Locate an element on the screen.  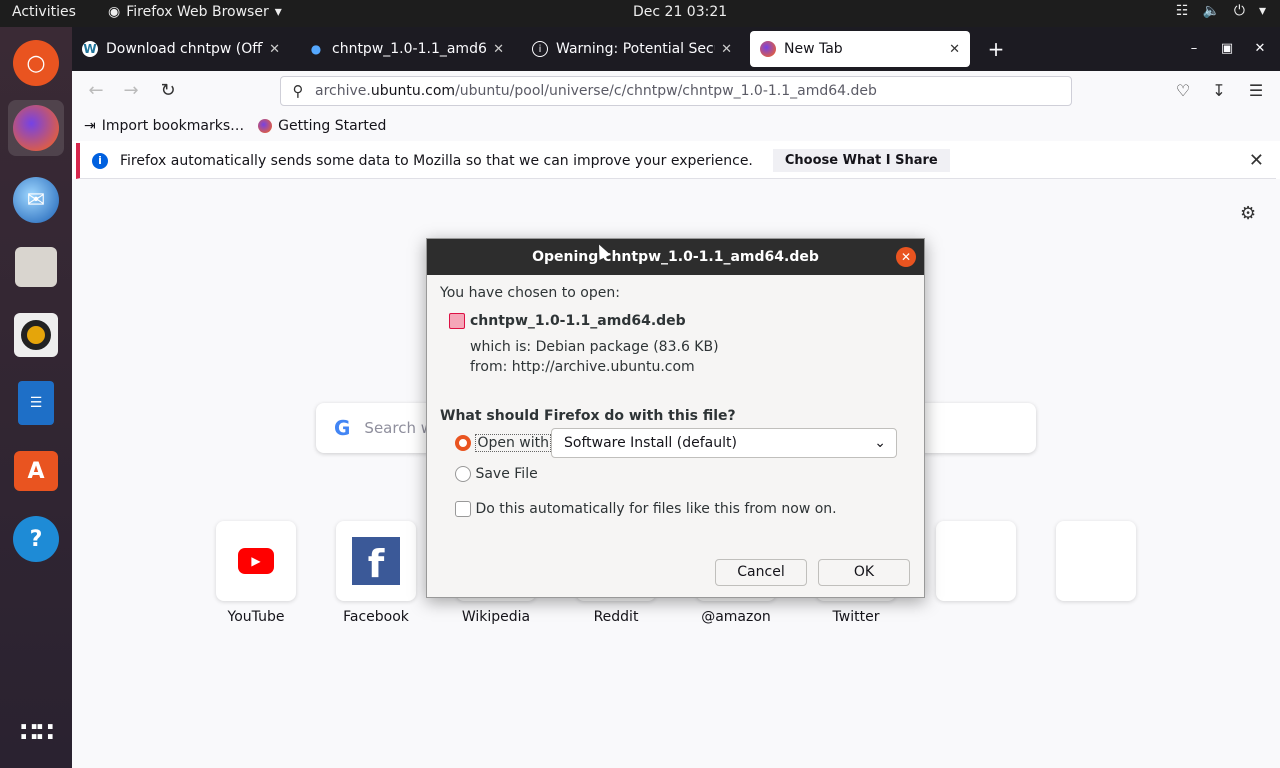
deb-package-icon is located at coordinates (457, 321).